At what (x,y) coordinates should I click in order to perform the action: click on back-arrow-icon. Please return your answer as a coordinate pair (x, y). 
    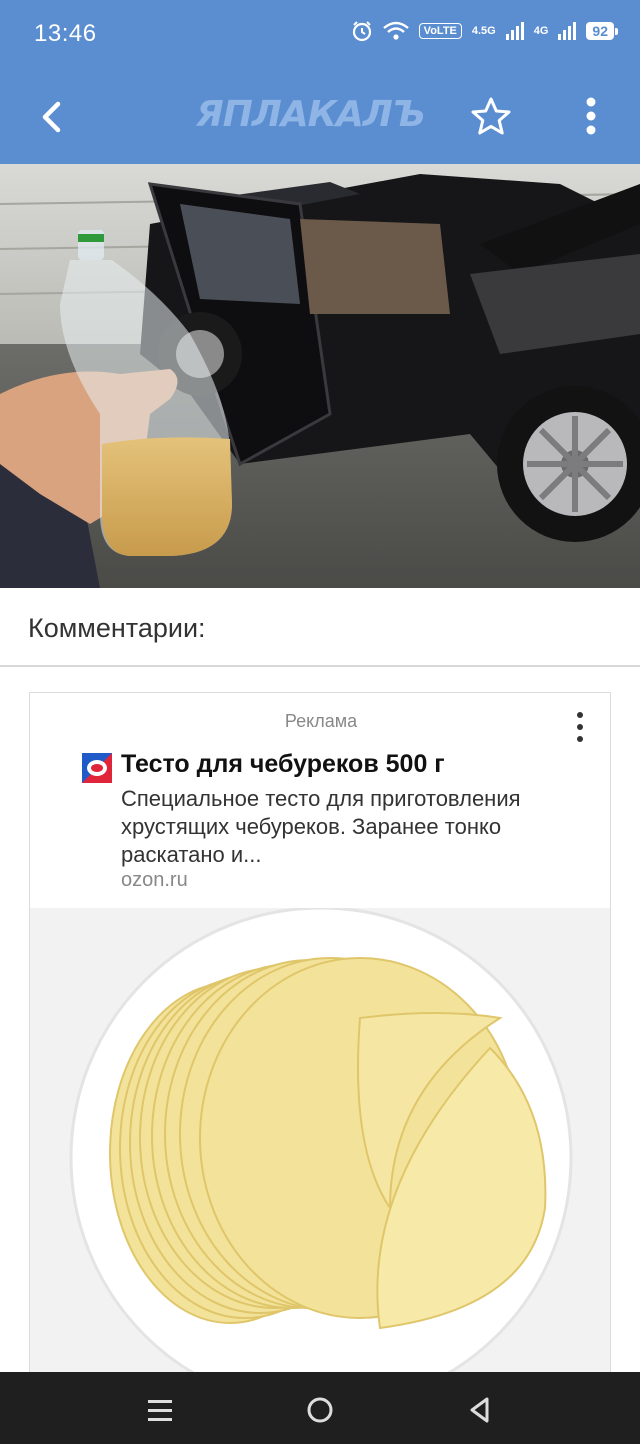
    Looking at the image, I should click on (53, 117).